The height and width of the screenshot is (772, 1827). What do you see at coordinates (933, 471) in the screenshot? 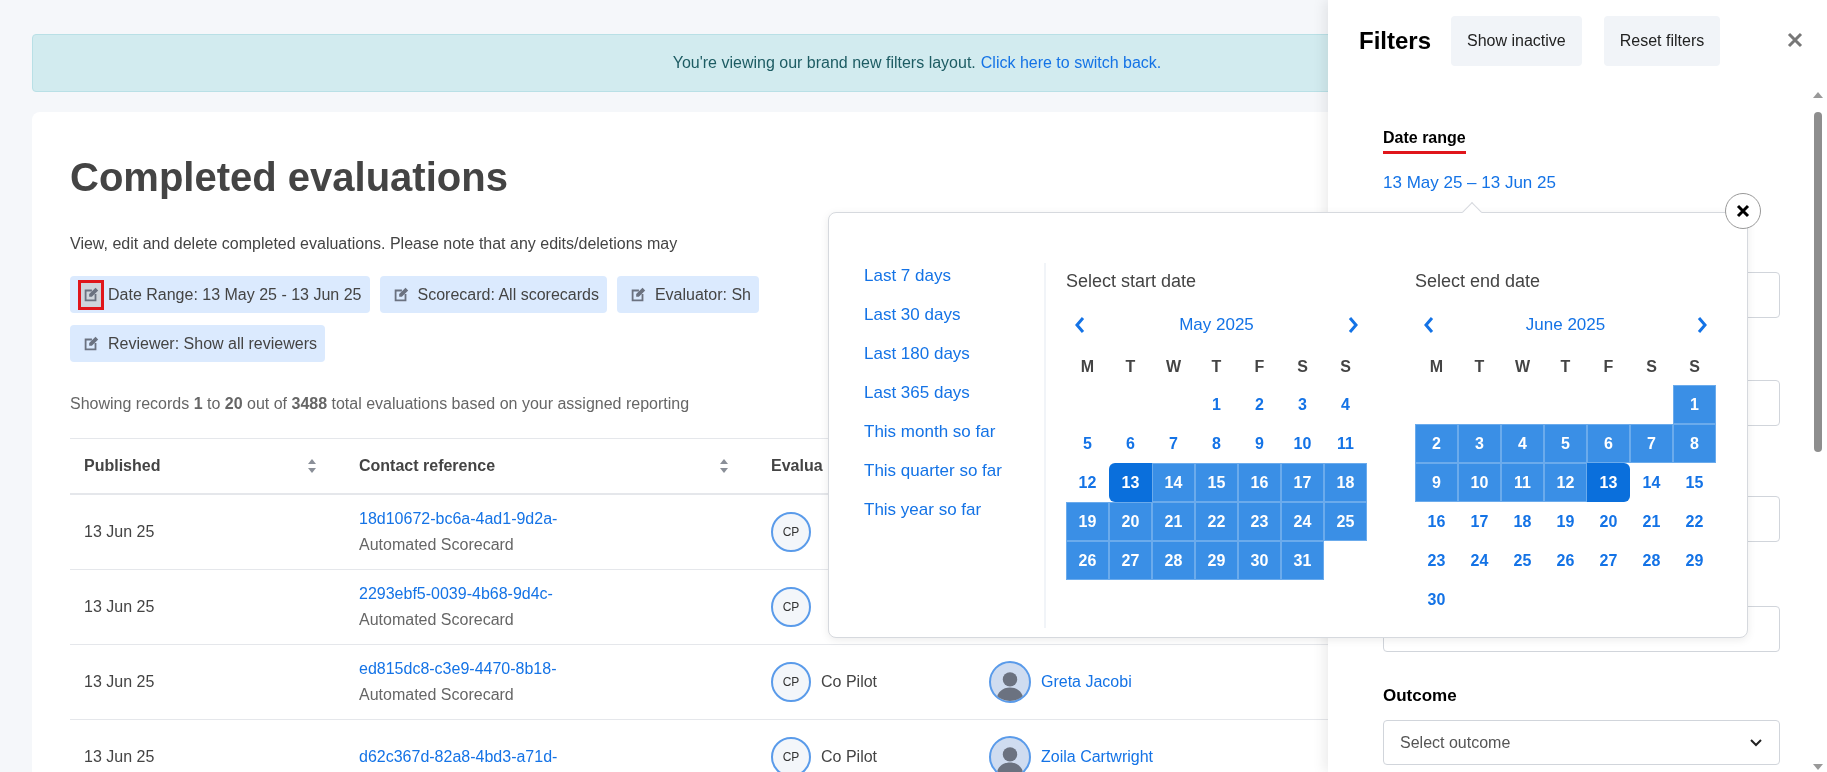
I see `preset-link: This quarter so far` at bounding box center [933, 471].